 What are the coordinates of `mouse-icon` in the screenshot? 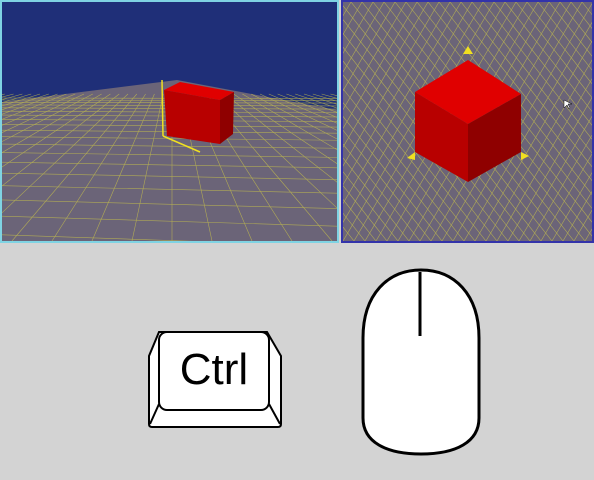 It's located at (421, 362).